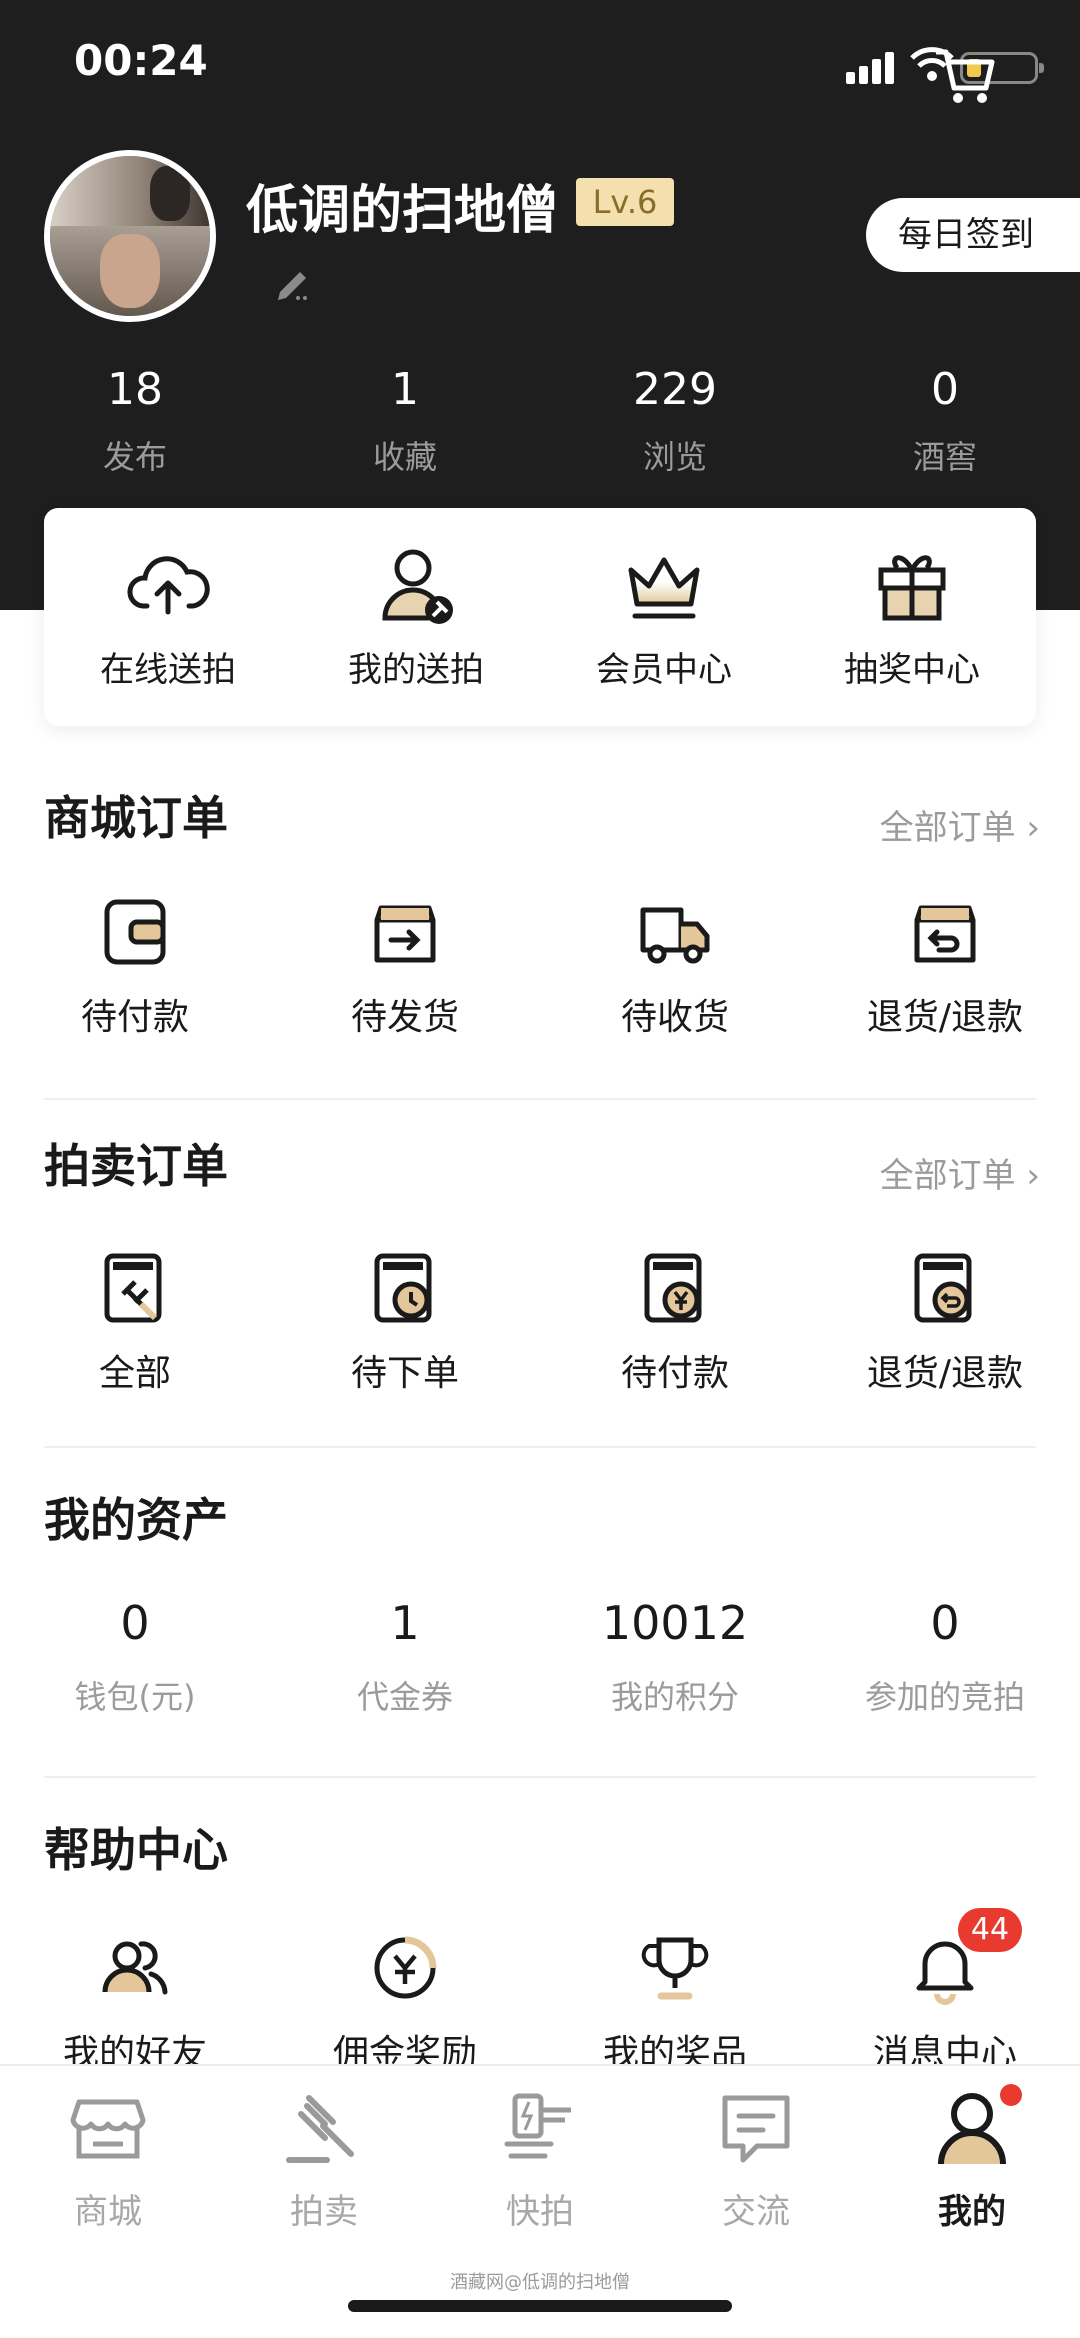 The height and width of the screenshot is (2338, 1080). Describe the element at coordinates (945, 1657) in the screenshot. I see `asset-auctions: 0 参加的竞拍` at that location.